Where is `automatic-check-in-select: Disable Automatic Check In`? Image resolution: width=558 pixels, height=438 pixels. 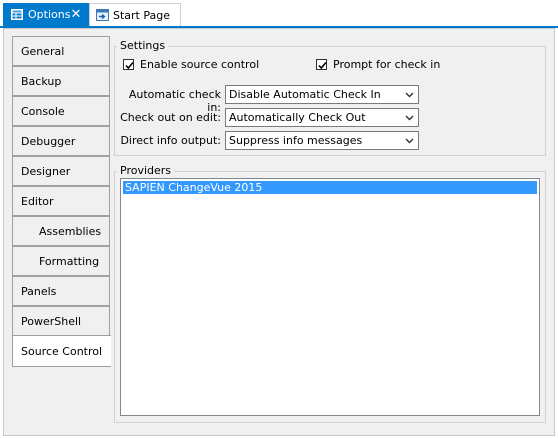 automatic-check-in-select: Disable Automatic Check In is located at coordinates (322, 94).